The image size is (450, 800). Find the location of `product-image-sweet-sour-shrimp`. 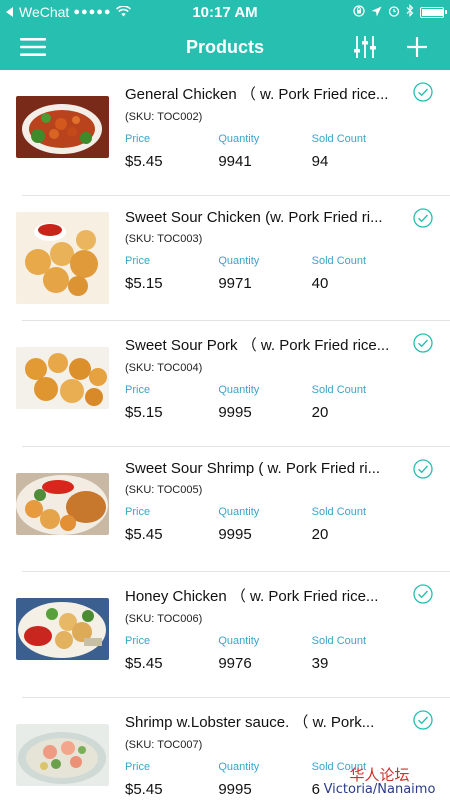

product-image-sweet-sour-shrimp is located at coordinates (62, 503).